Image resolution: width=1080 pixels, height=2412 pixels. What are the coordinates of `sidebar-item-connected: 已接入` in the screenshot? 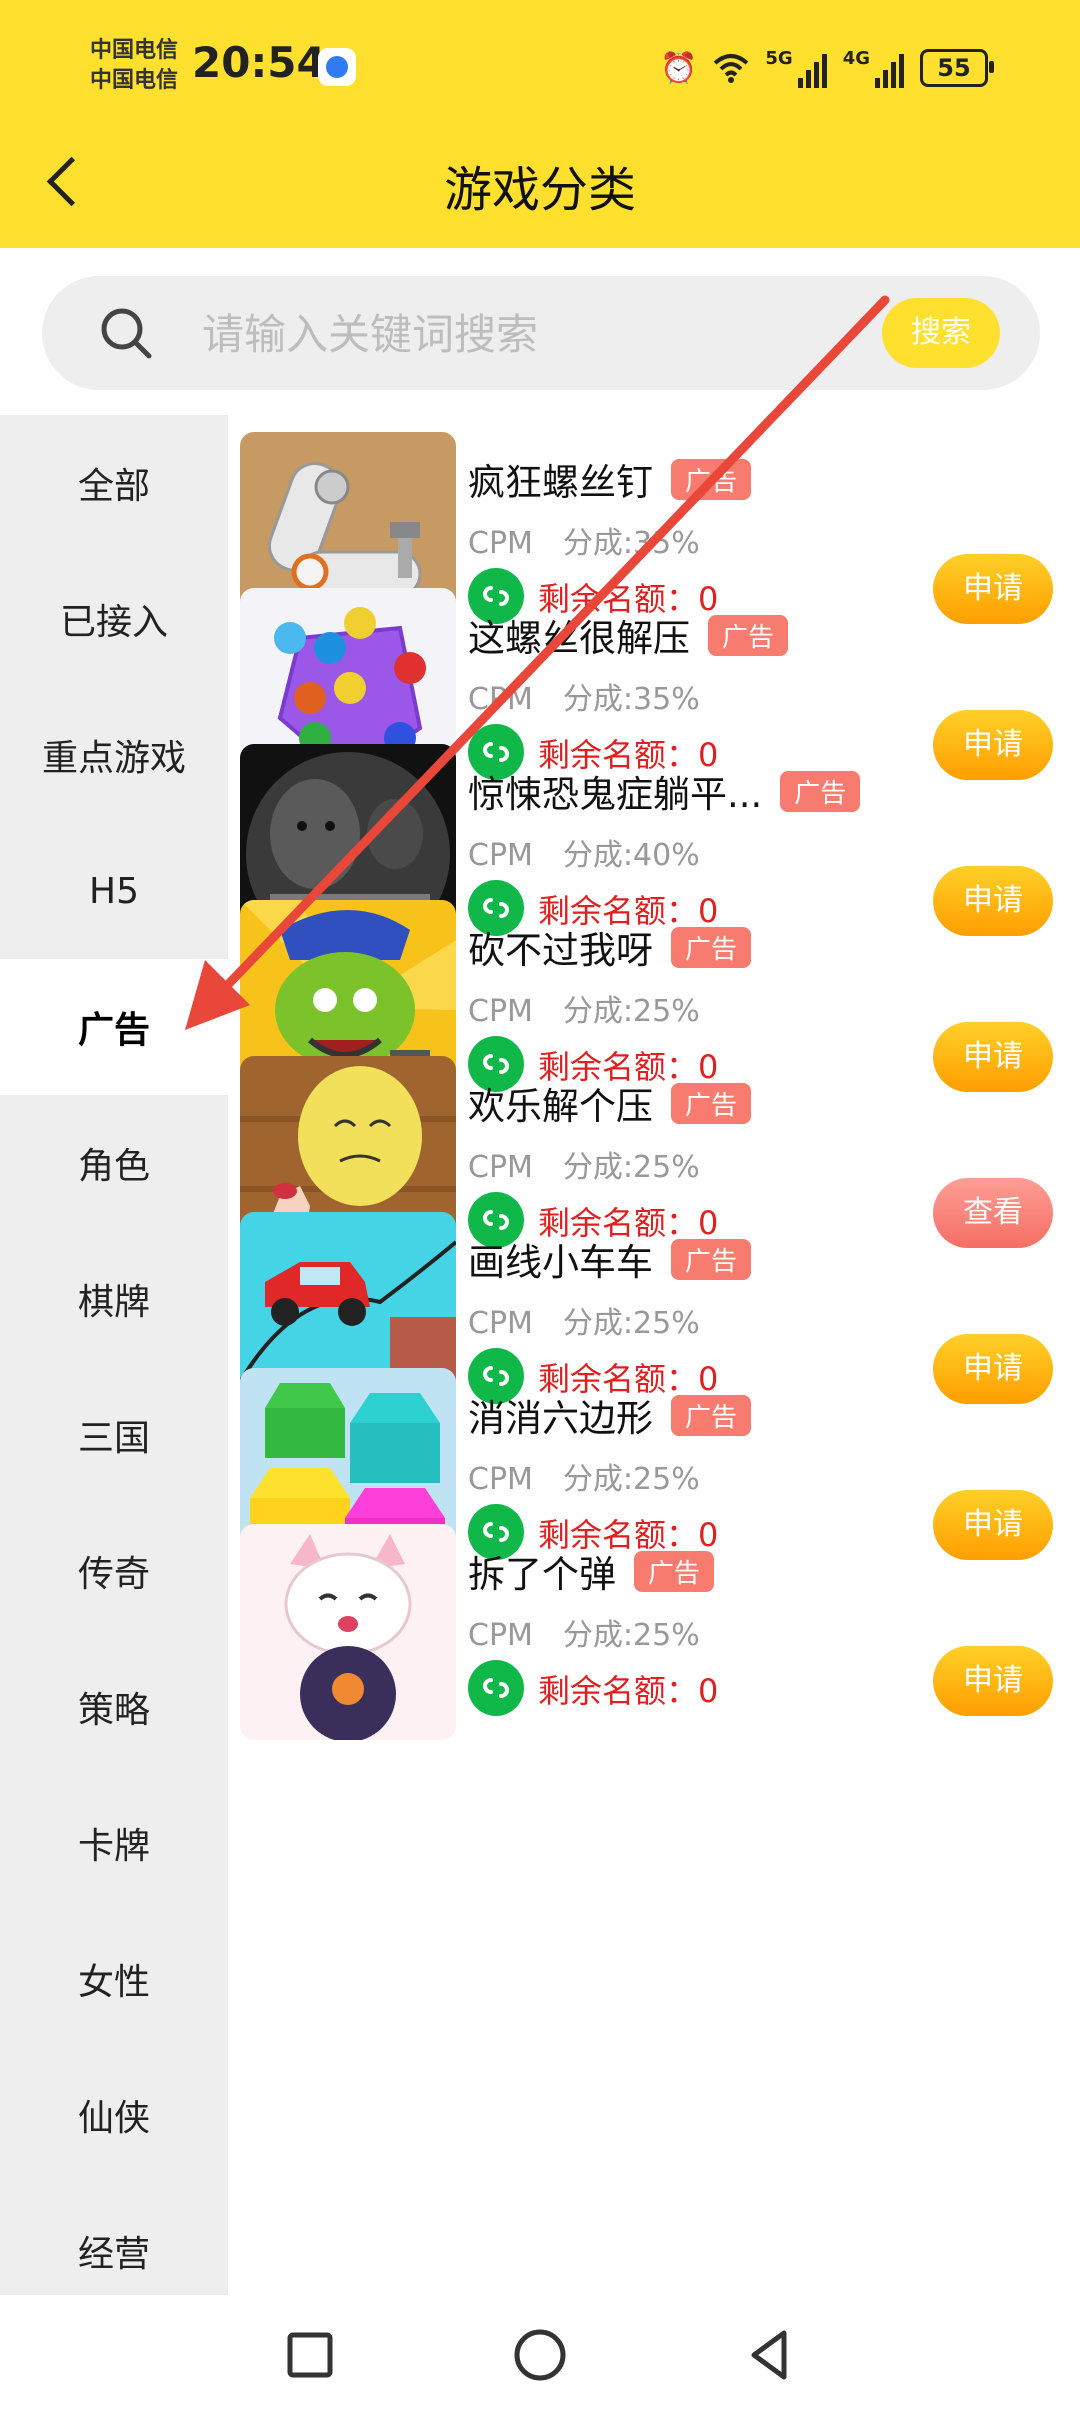 It's located at (114, 619).